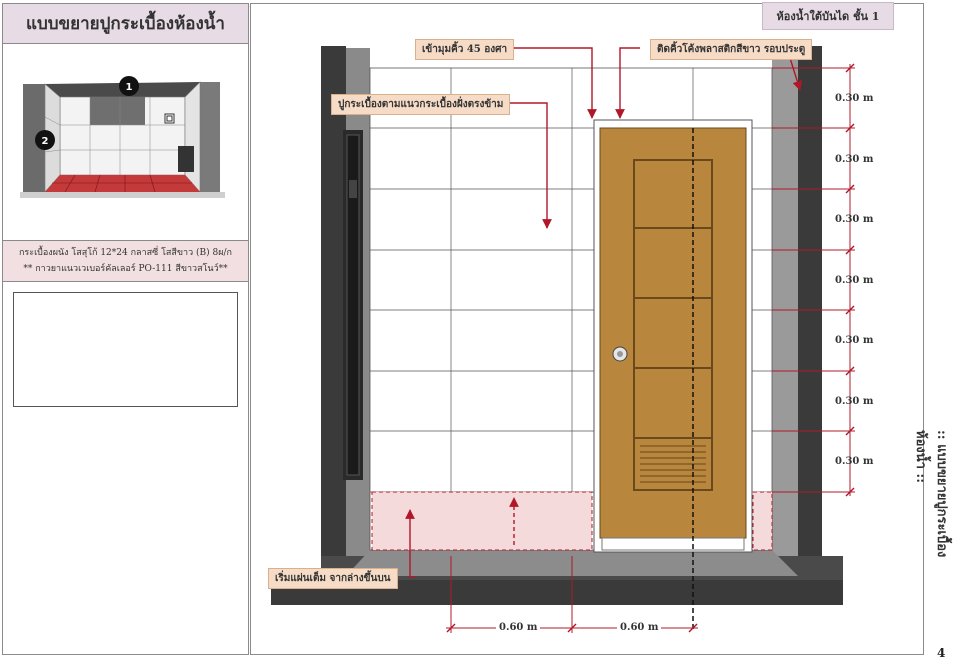 Image resolution: width=960 pixels, height=669 pixels. What do you see at coordinates (345, 311) in the screenshot?
I see `wall-left` at bounding box center [345, 311].